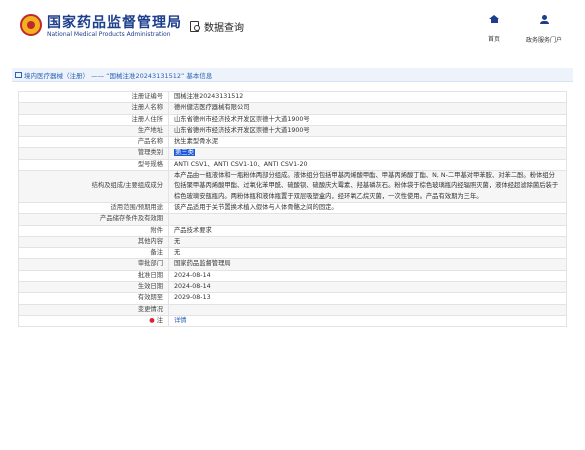 This screenshot has width=585, height=450. I want to click on row-value-cell: 第三类, so click(367, 153).